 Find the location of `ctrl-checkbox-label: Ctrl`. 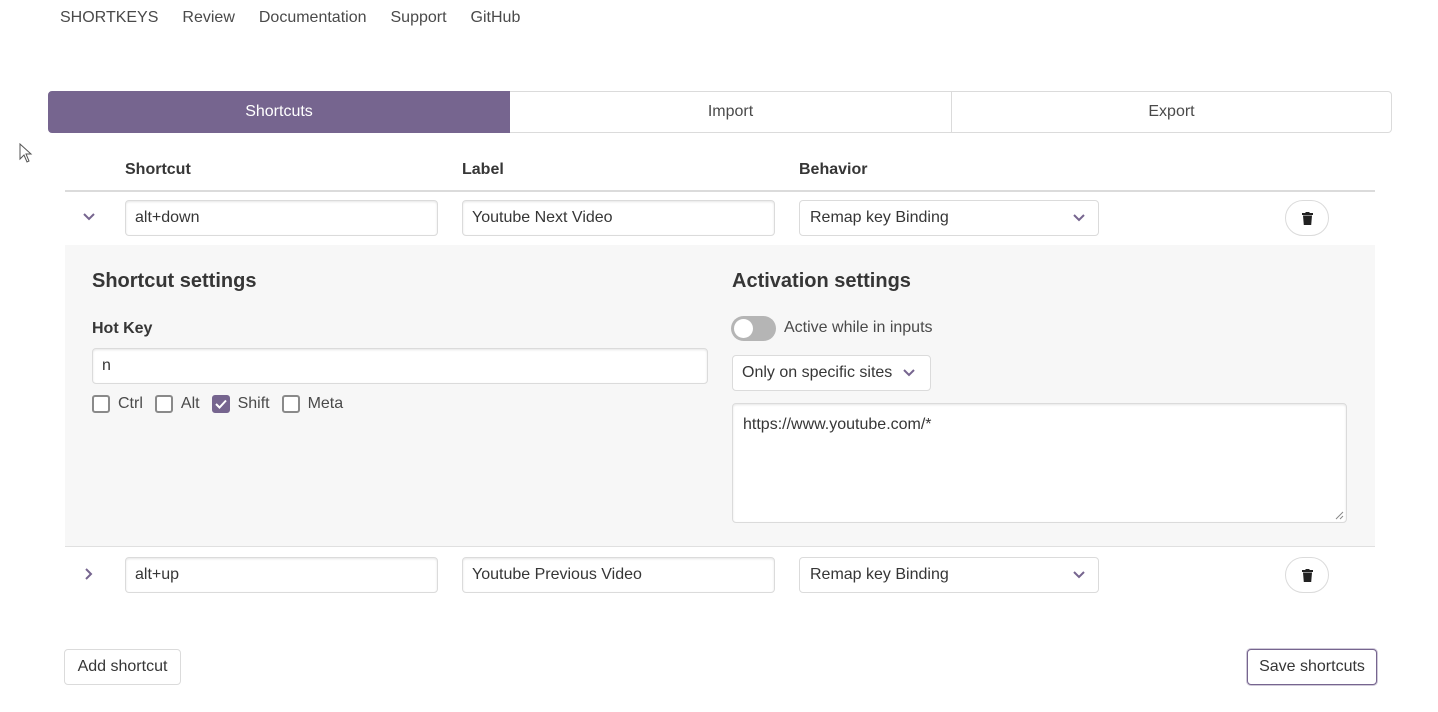

ctrl-checkbox-label: Ctrl is located at coordinates (130, 403).